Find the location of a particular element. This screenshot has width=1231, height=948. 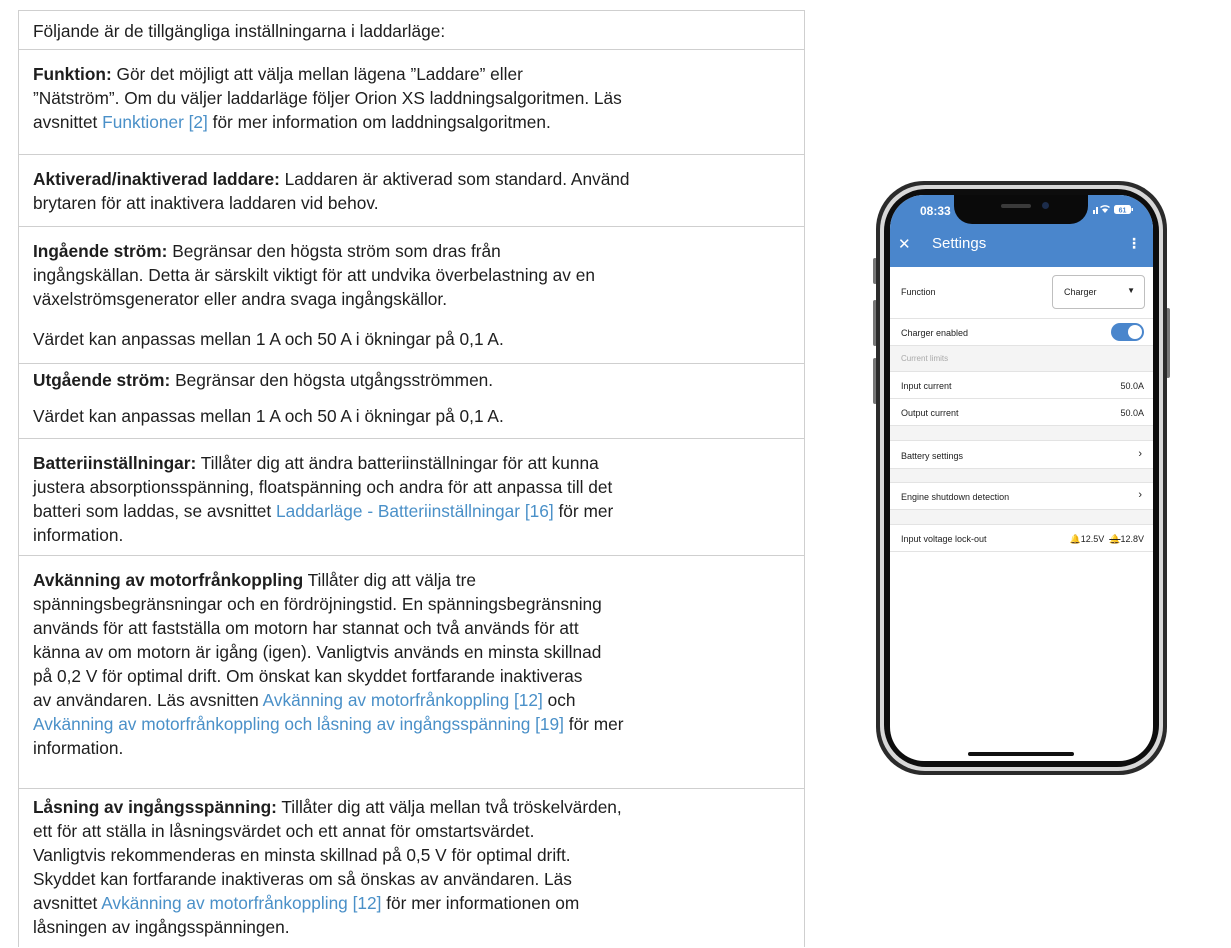

output-current-setting-row: Output current 50.0A is located at coordinates (1021, 412).